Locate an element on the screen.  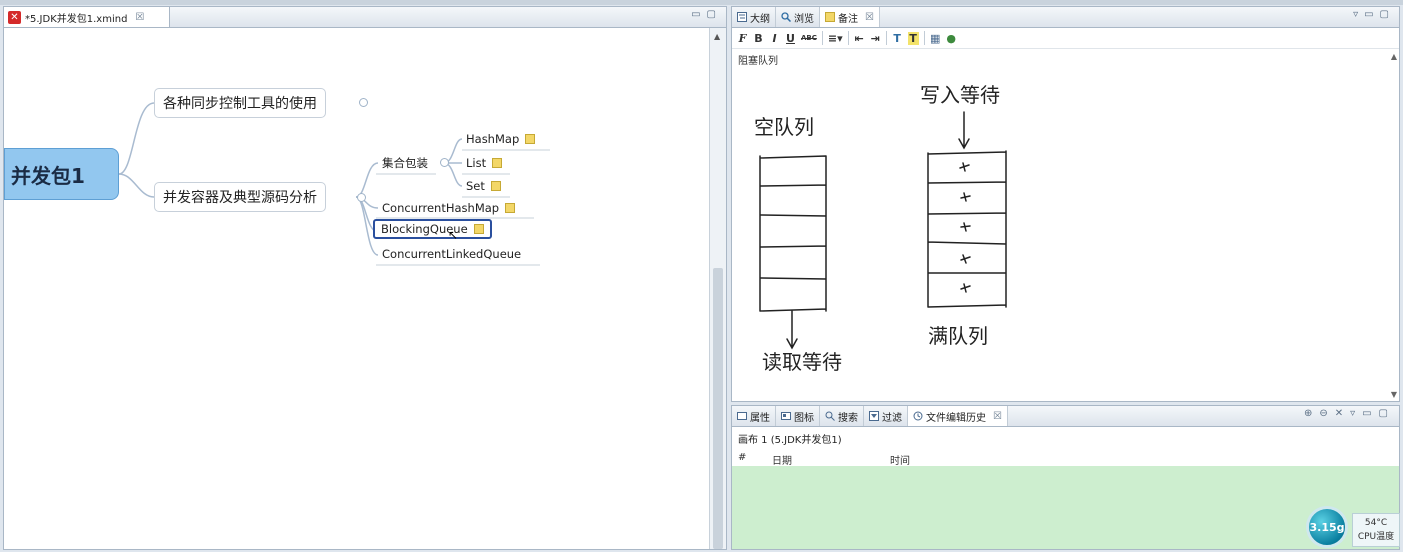
tab-icons: 图标 is located at coordinates (798, 416).